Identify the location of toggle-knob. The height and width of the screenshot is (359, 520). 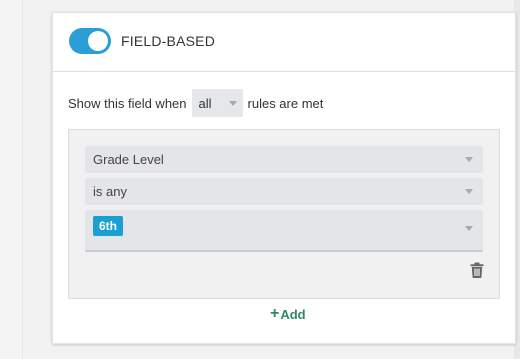
(98, 41).